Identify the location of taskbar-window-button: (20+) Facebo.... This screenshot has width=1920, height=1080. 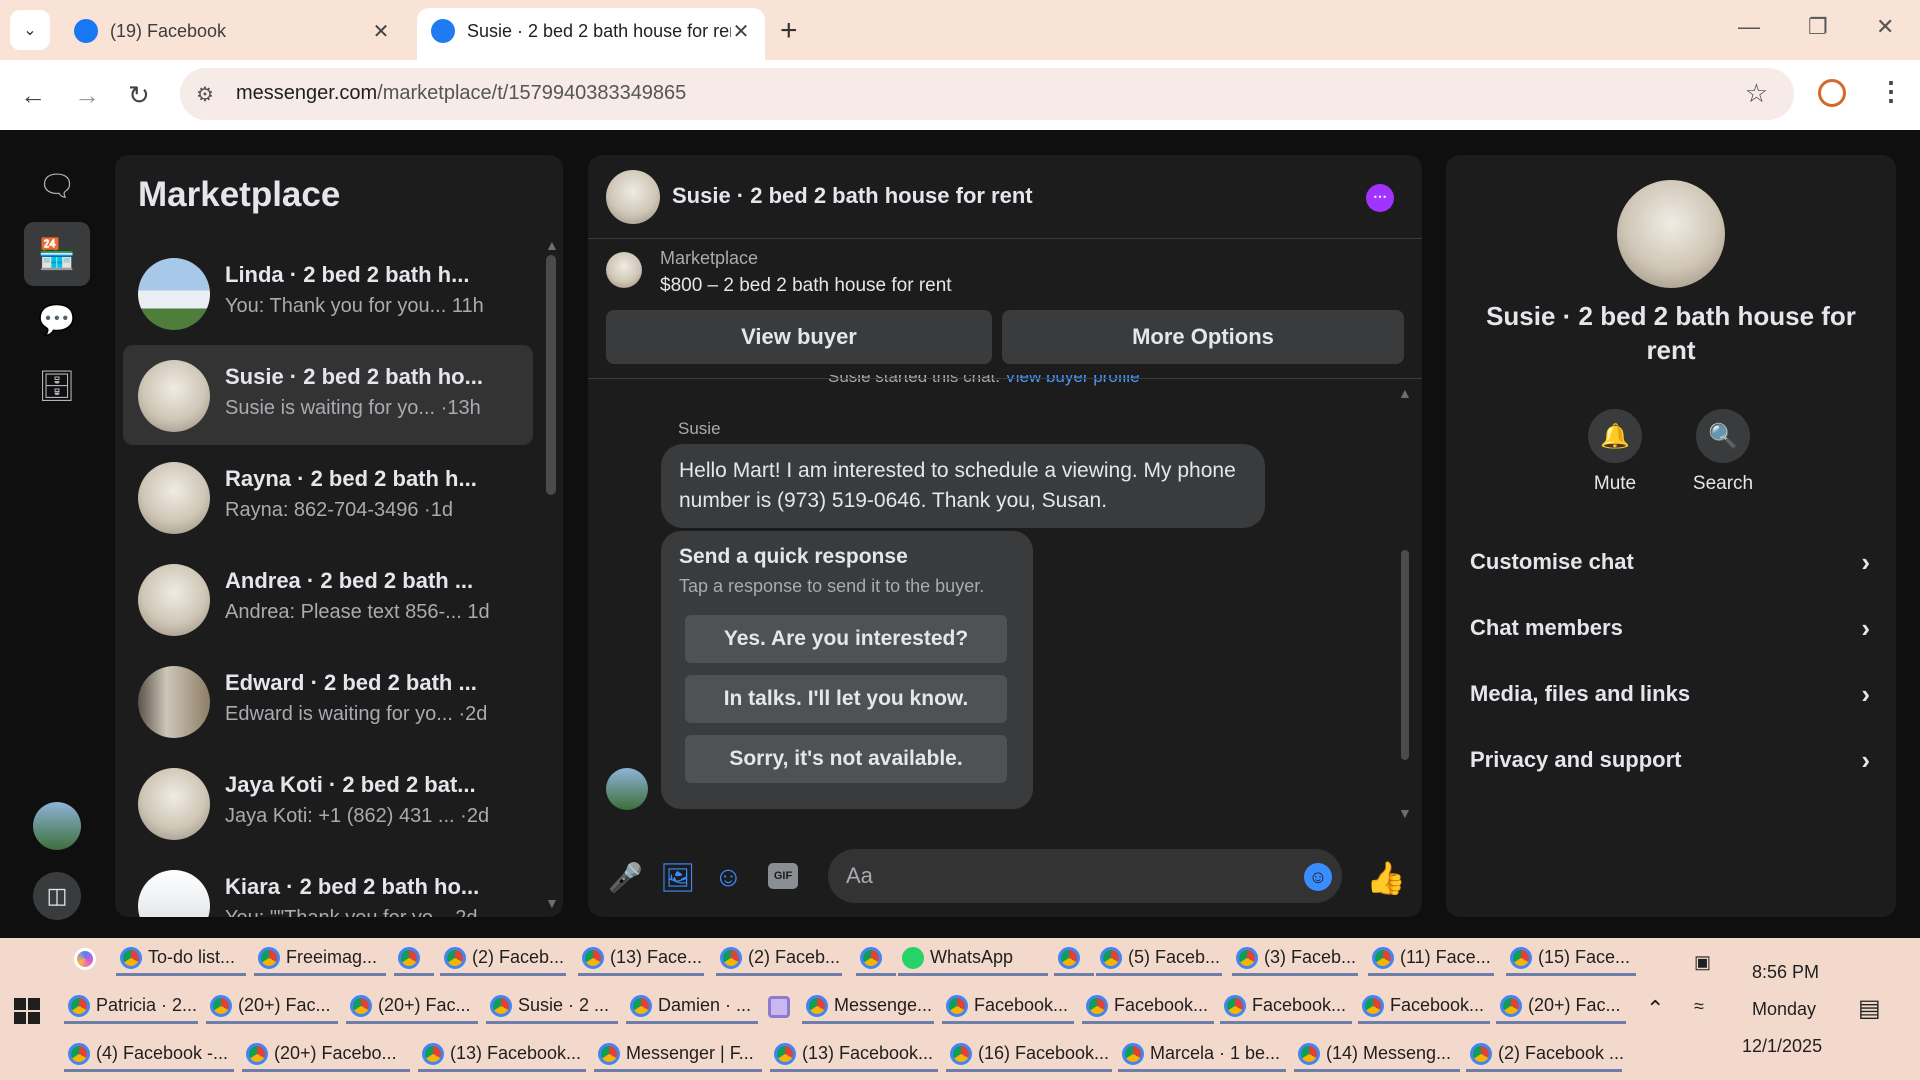
(326, 1055).